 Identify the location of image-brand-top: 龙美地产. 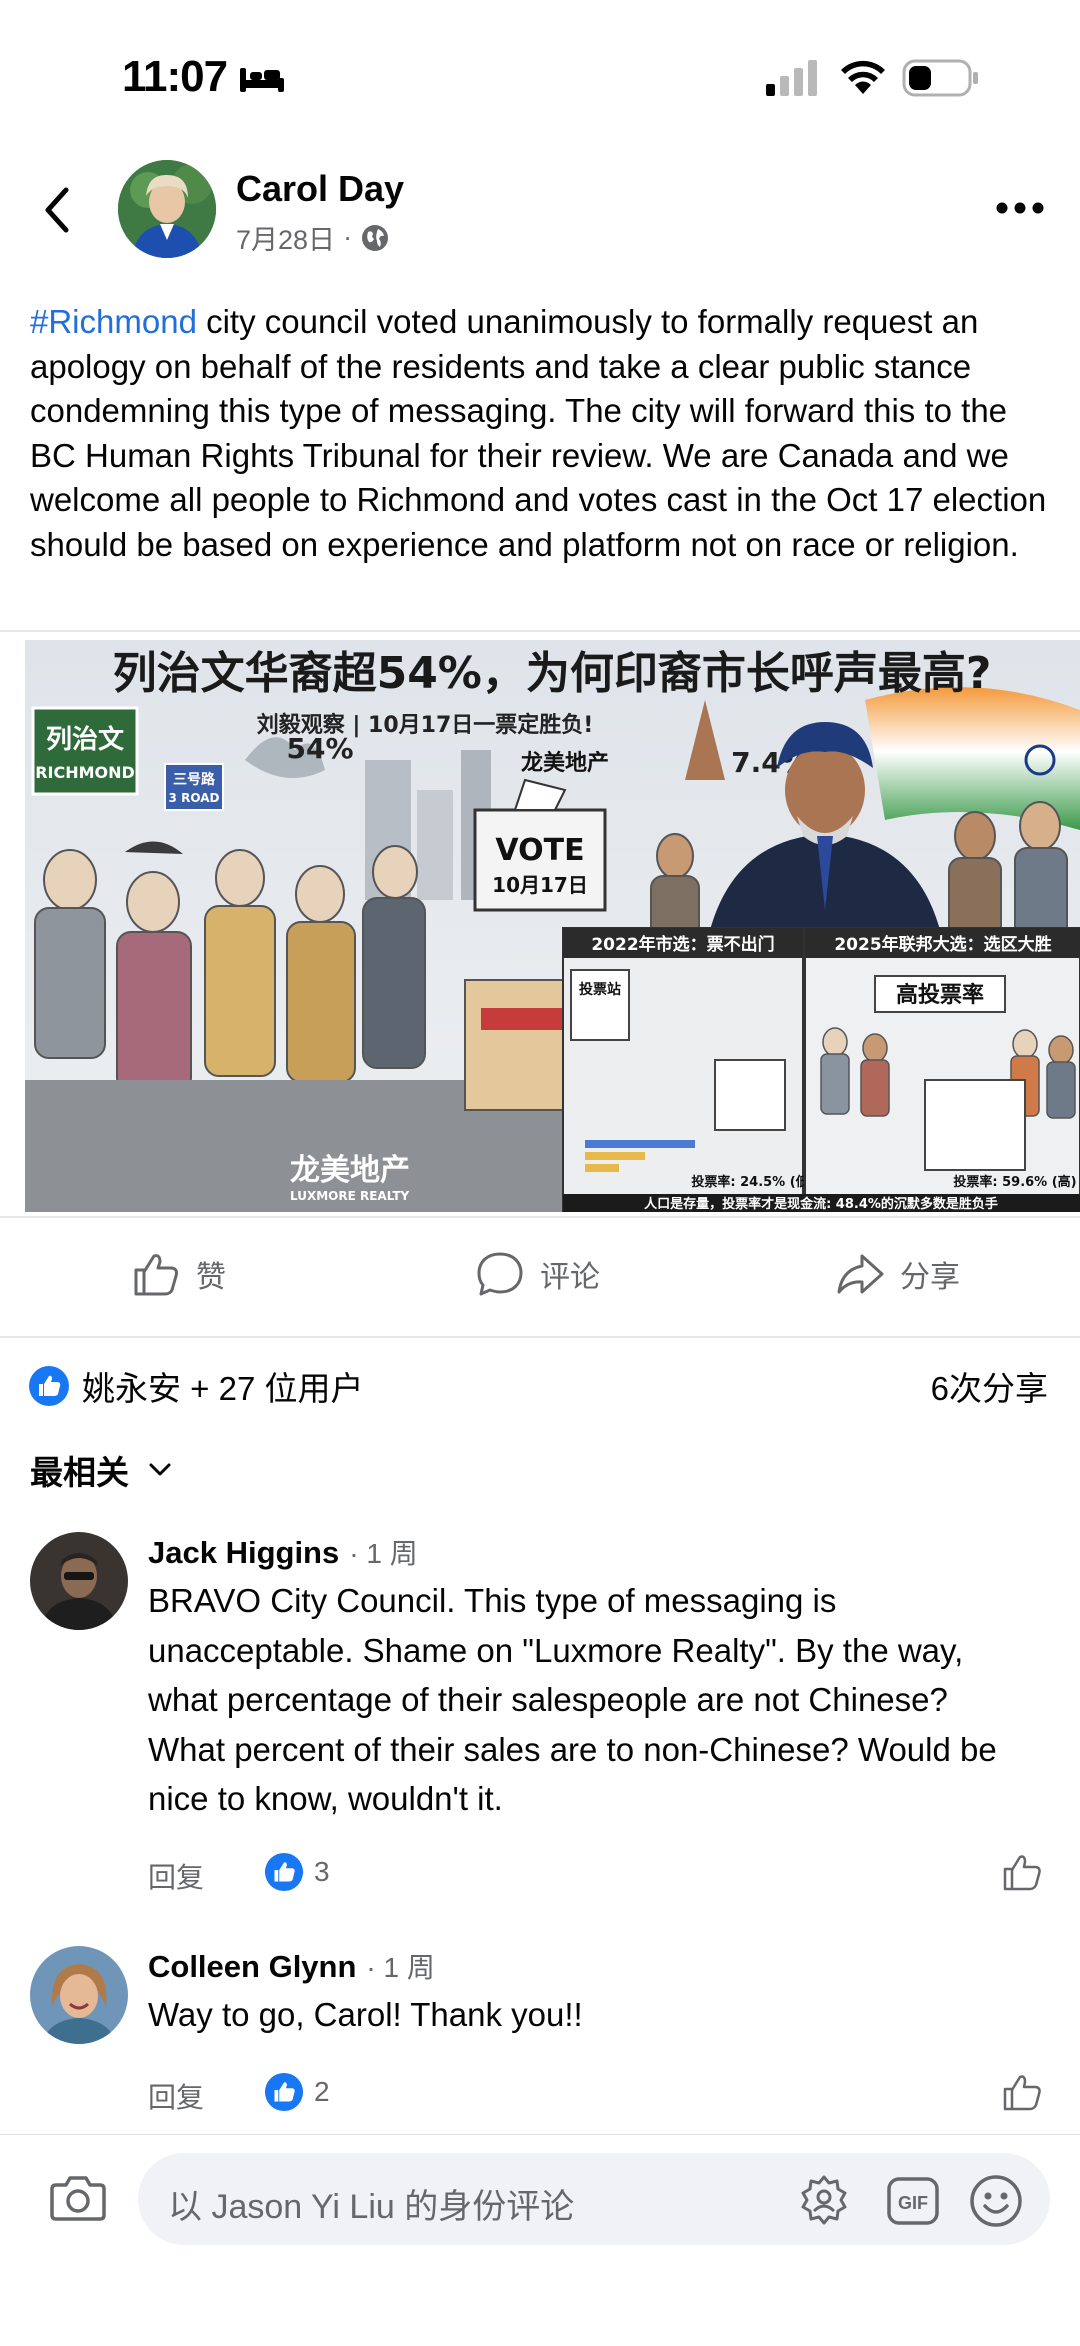
(565, 763).